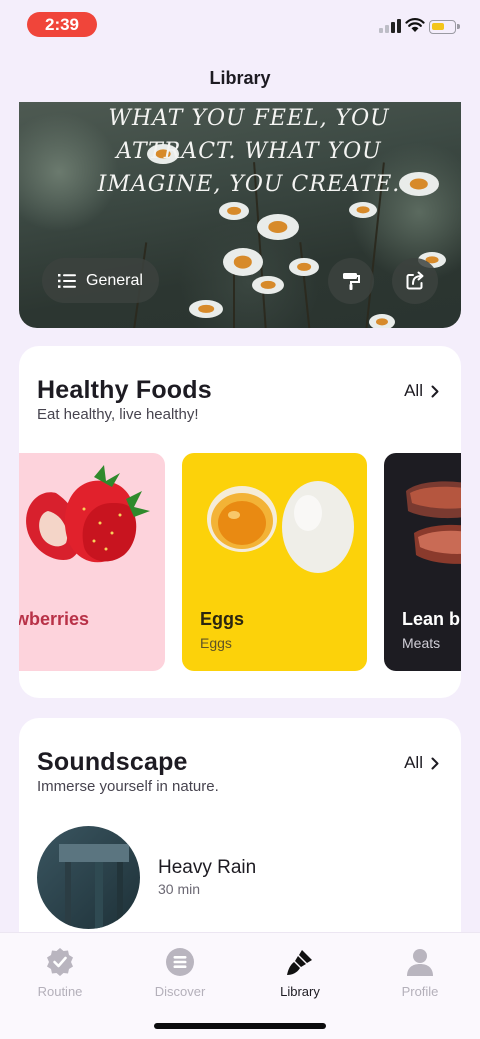 The height and width of the screenshot is (1039, 480). I want to click on status-bar: 2:39, so click(240, 24).